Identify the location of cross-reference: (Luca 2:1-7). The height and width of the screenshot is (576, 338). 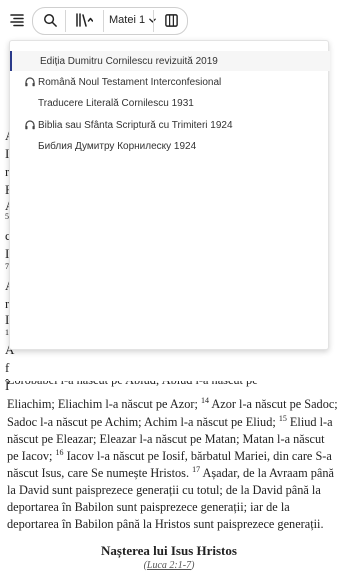
(169, 565).